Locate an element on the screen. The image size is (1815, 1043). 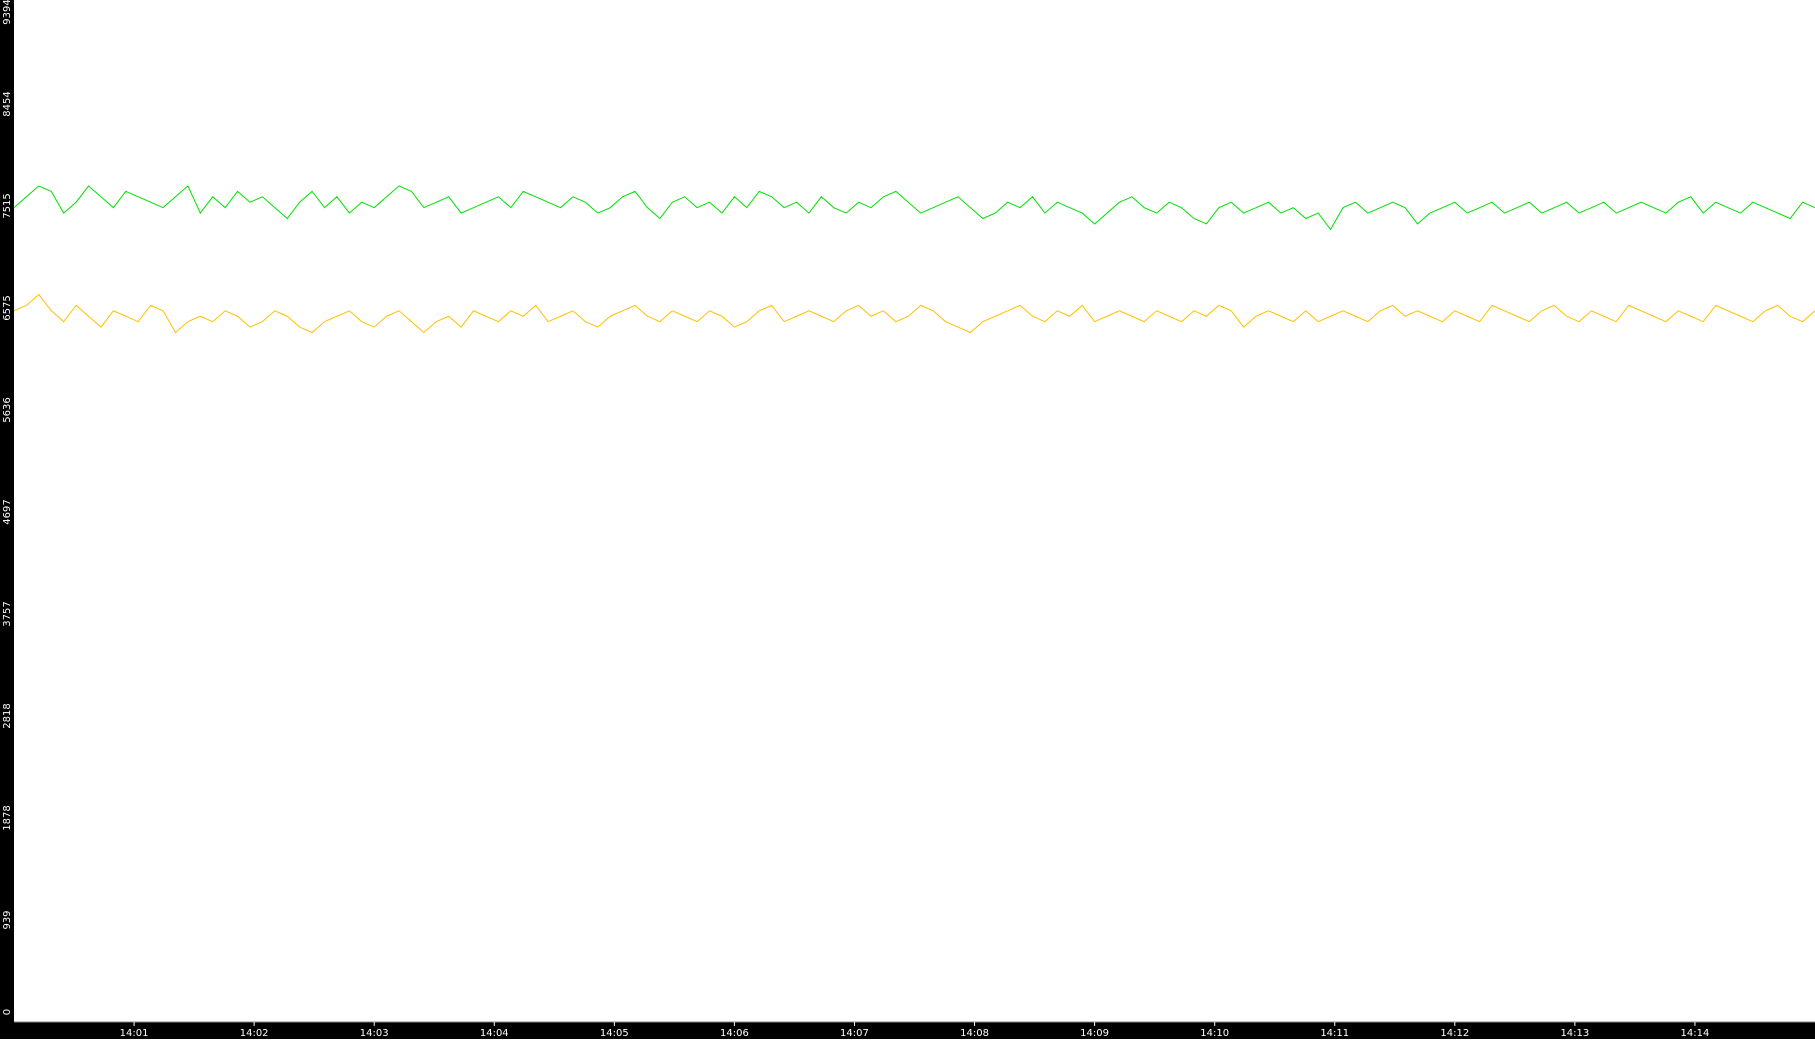
x-axis-band is located at coordinates (907, 1030).